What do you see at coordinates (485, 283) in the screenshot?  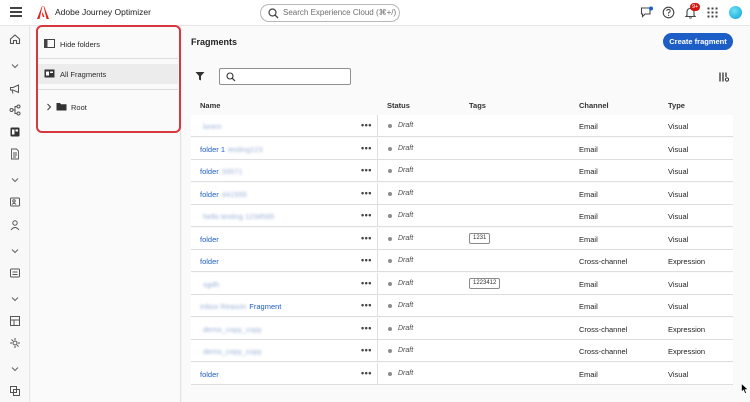 I see `tag-chip: 1223412` at bounding box center [485, 283].